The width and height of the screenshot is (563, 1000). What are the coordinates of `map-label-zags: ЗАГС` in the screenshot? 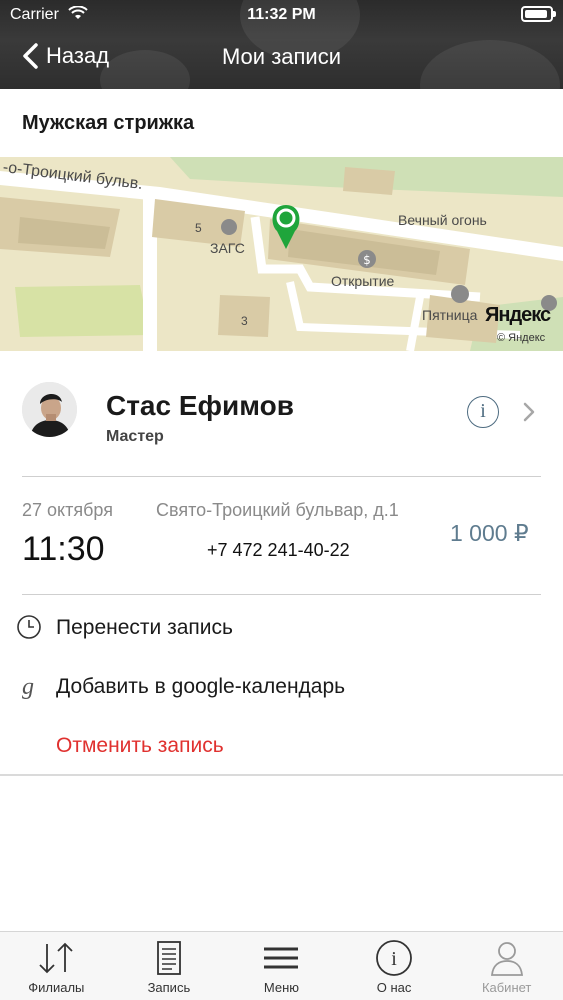 It's located at (227, 248).